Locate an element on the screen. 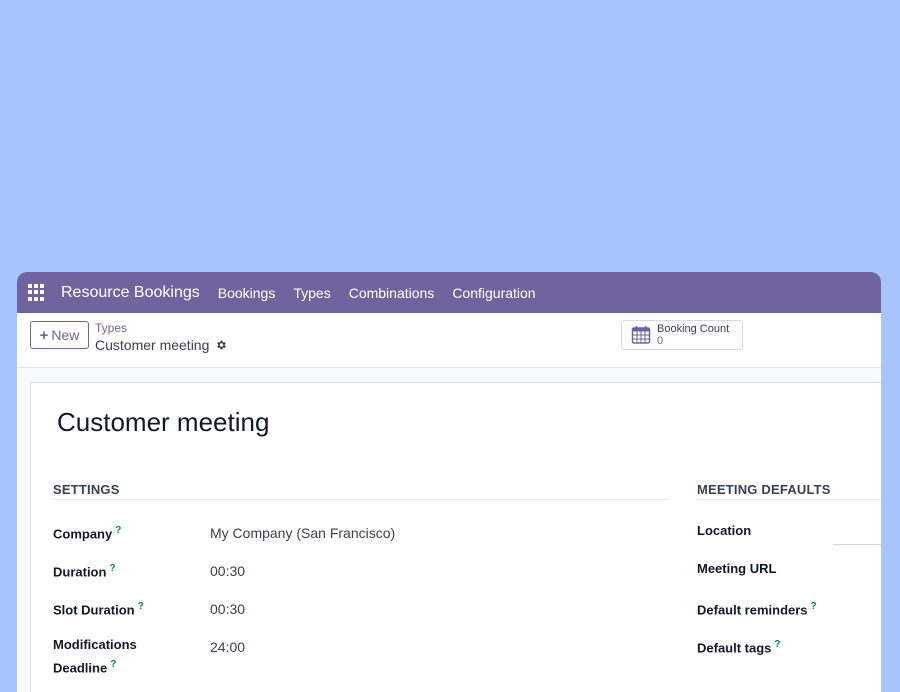  calendar-icon is located at coordinates (641, 335).